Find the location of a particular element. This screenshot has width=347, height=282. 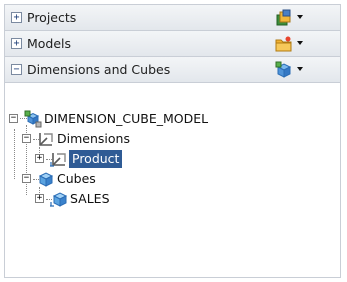

section-models: + Models is located at coordinates (172, 44).